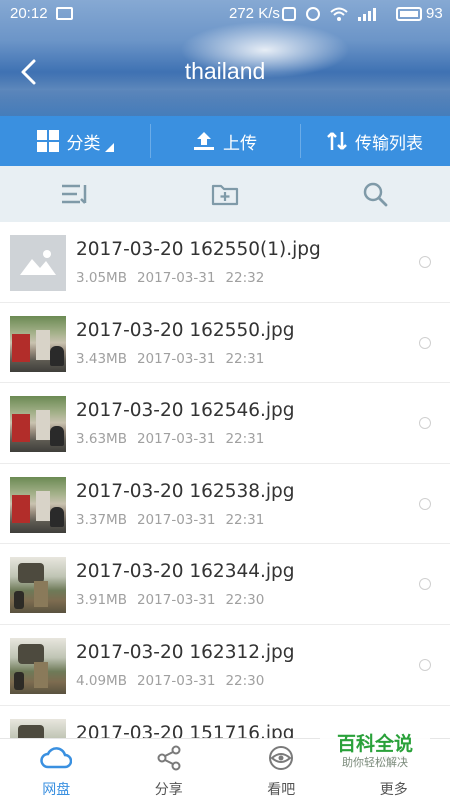 This screenshot has height=800, width=450. Describe the element at coordinates (313, 14) in the screenshot. I see `alarm-icon` at that location.